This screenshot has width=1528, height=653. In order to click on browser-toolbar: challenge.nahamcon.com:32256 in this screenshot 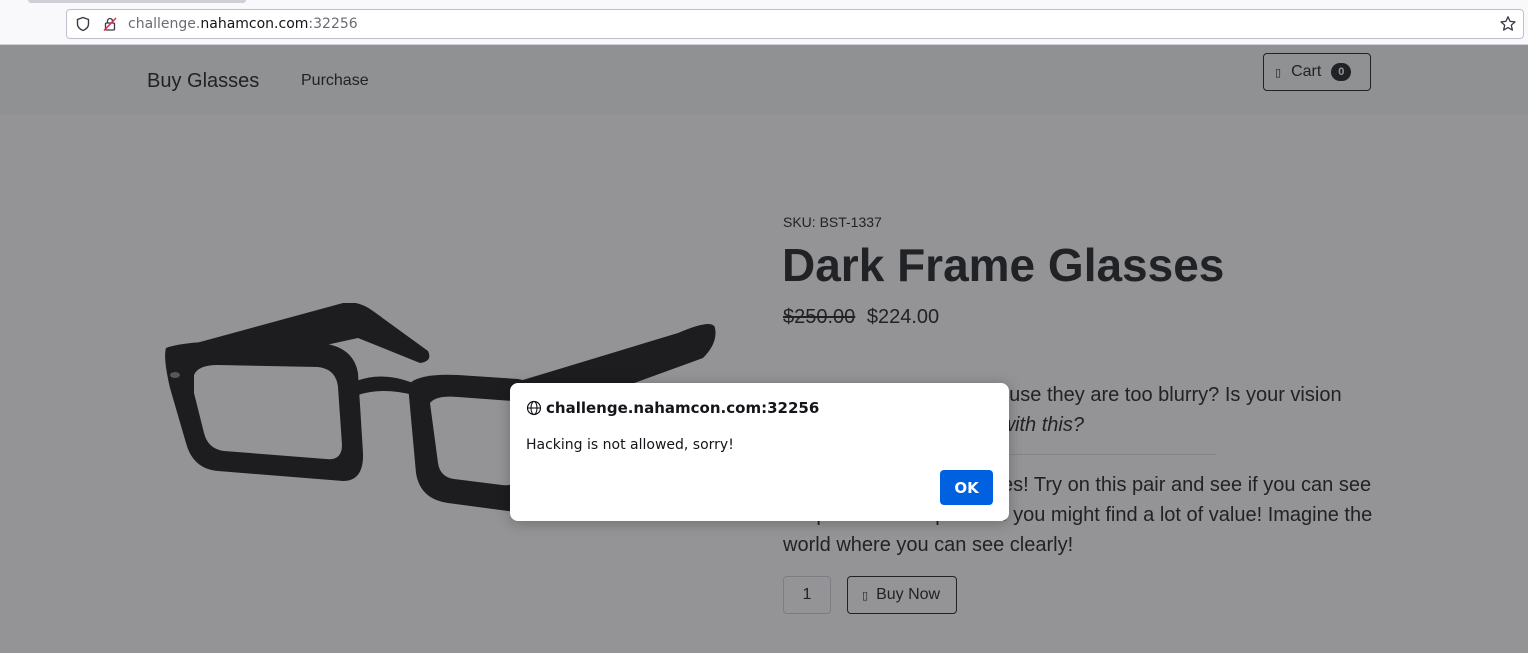, I will do `click(764, 22)`.